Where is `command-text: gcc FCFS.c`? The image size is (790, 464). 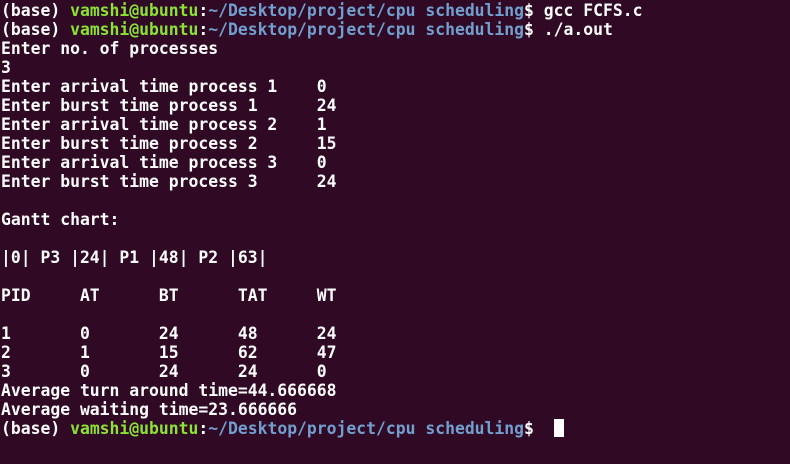 command-text: gcc FCFS.c is located at coordinates (593, 10).